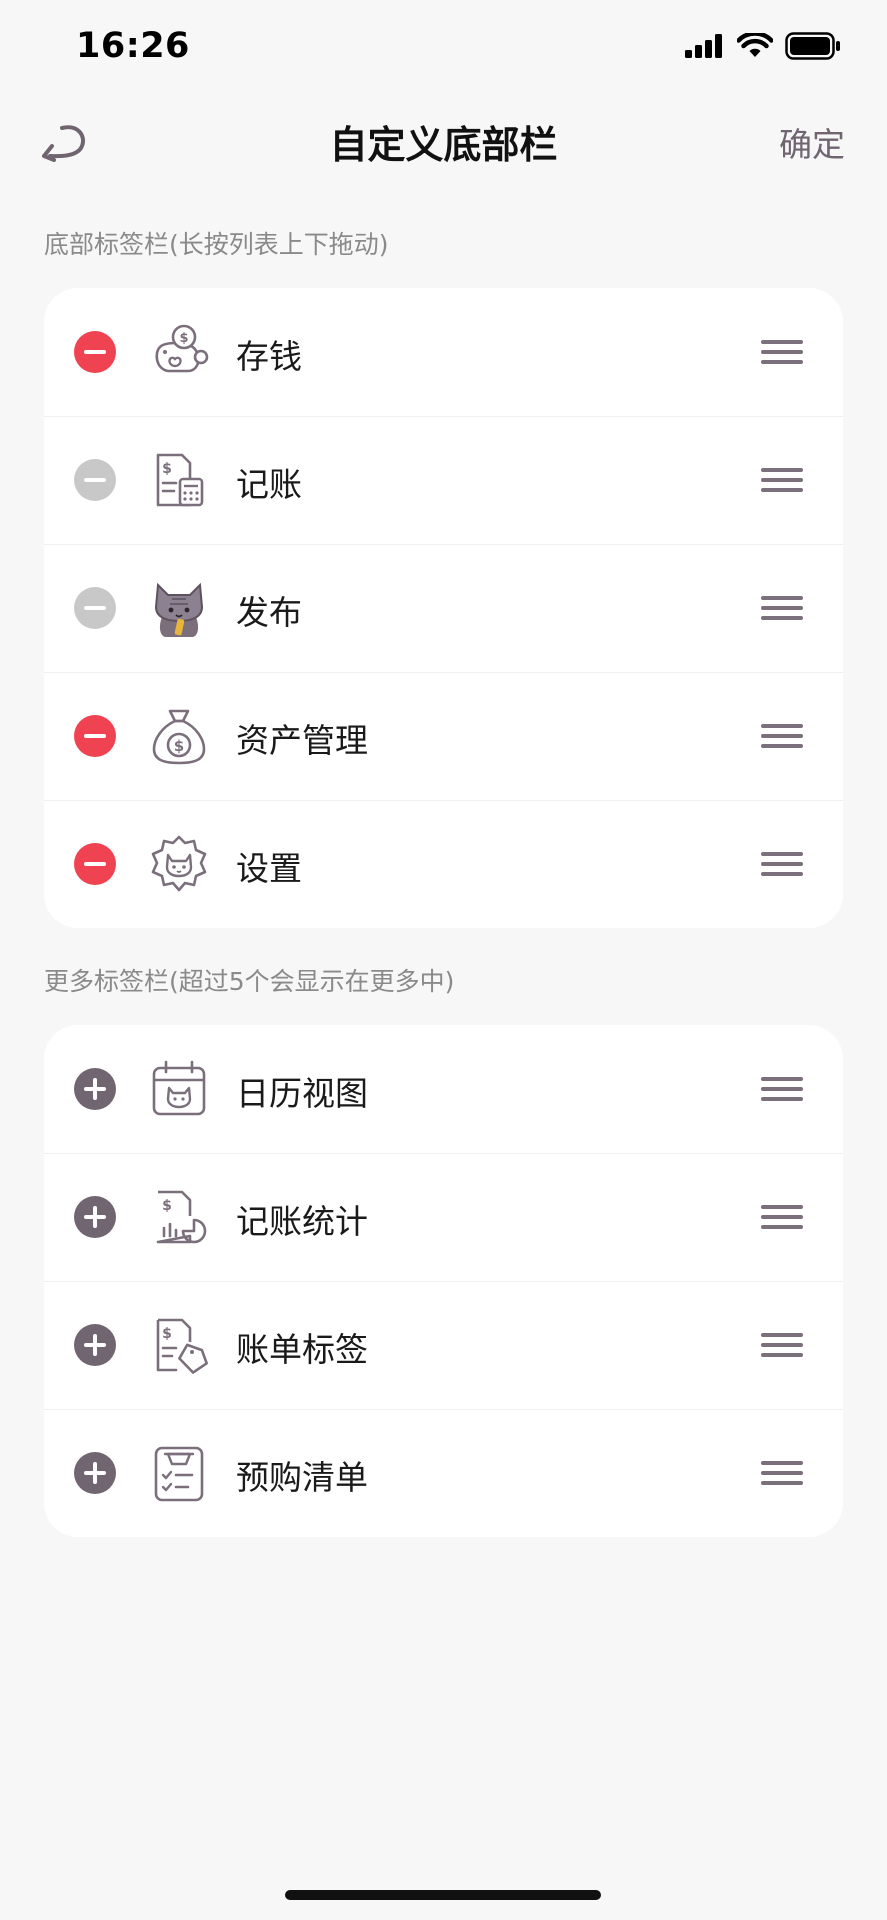  I want to click on nav-bar: 自定义底部栏 确定, so click(443, 140).